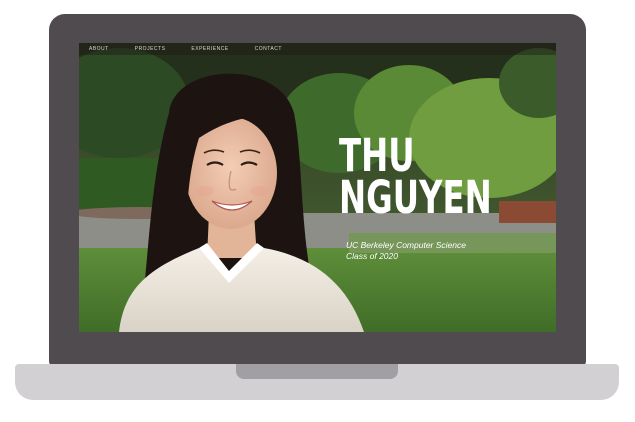 The height and width of the screenshot is (422, 635). Describe the element at coordinates (150, 49) in the screenshot. I see `nav-item-projects: PROJECTS` at that location.